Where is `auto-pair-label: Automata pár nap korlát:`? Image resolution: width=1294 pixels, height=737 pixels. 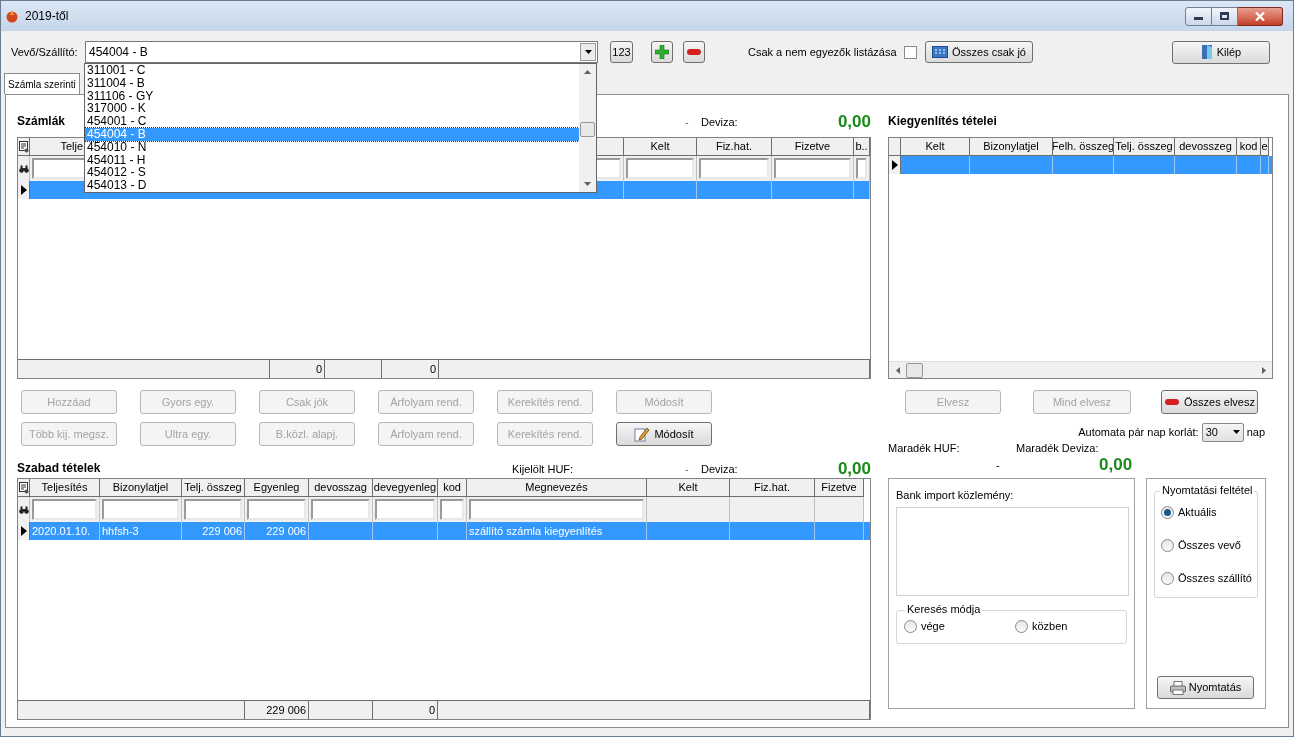 auto-pair-label: Automata pár nap korlát: is located at coordinates (1138, 432).